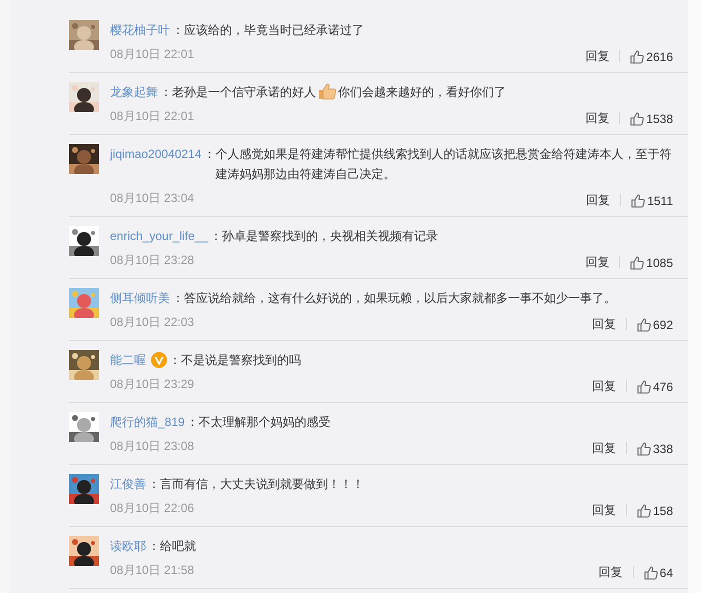 Image resolution: width=701 pixels, height=593 pixels. Describe the element at coordinates (152, 570) in the screenshot. I see `timestamp: 08月10日 21:58` at that location.